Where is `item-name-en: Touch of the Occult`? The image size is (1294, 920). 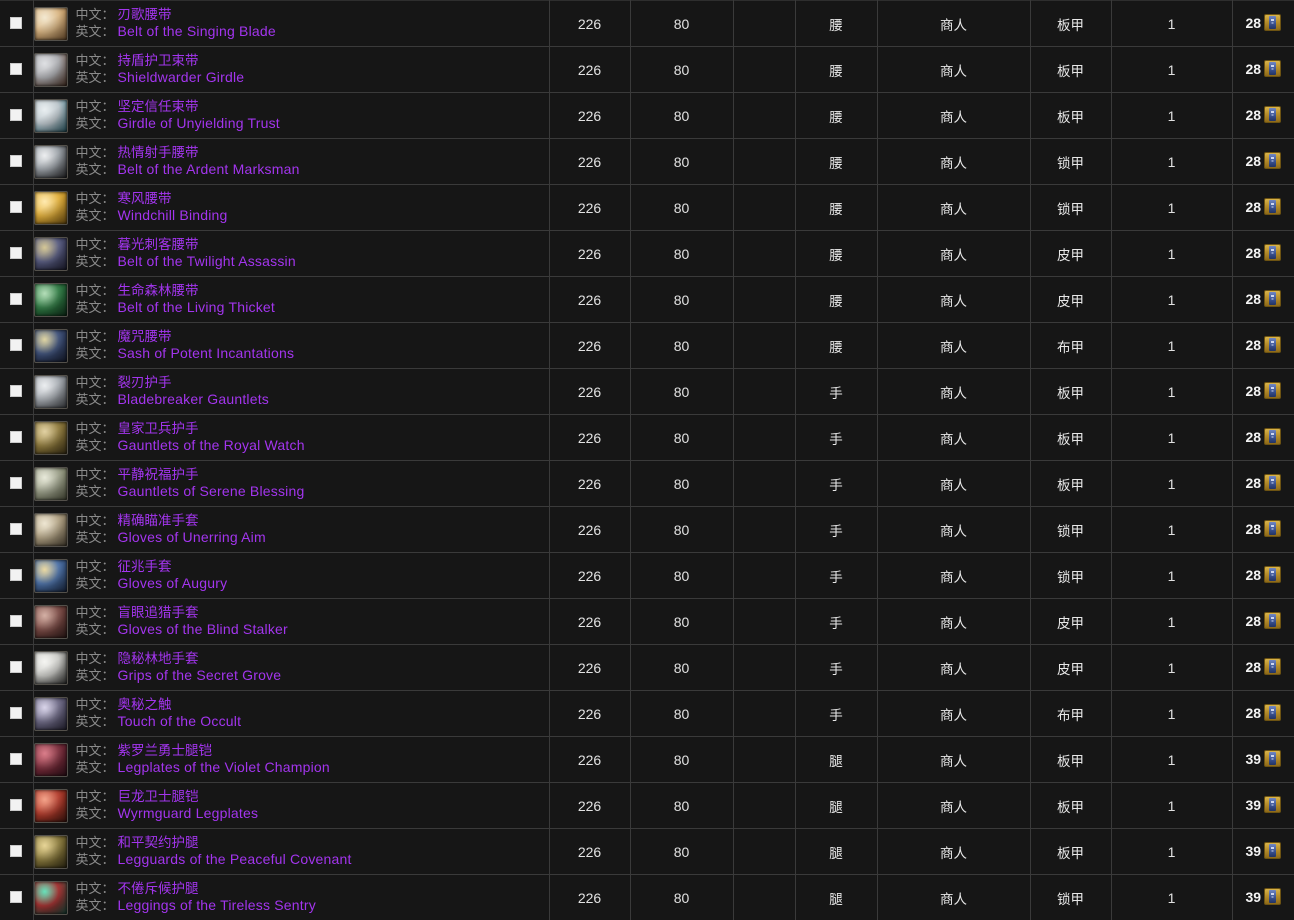
item-name-en: Touch of the Occult is located at coordinates (180, 721).